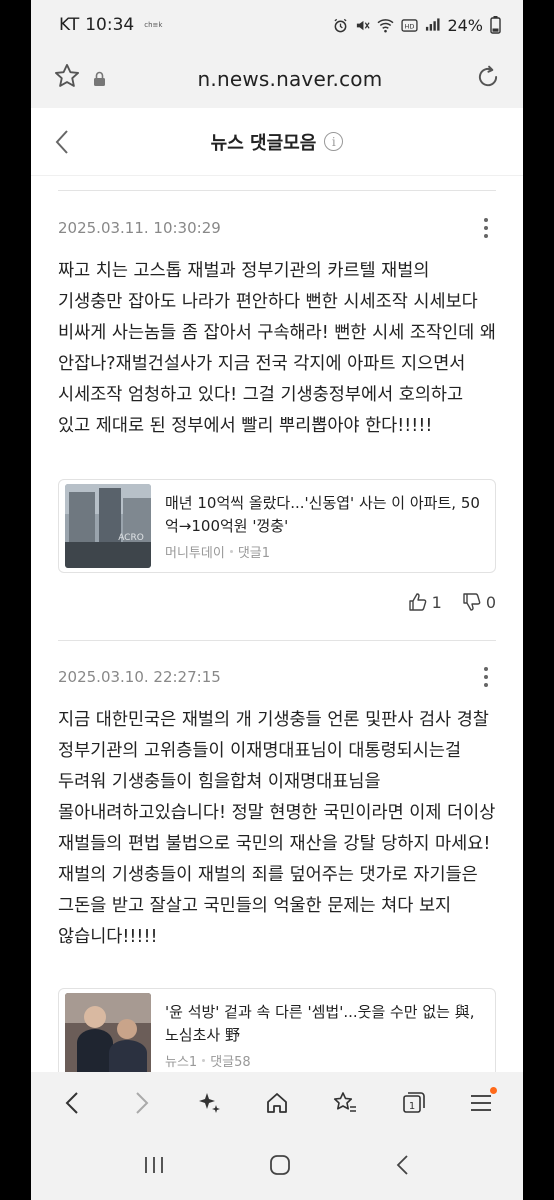 The width and height of the screenshot is (554, 1200). What do you see at coordinates (472, 602) in the screenshot?
I see `thumbs-down-icon` at bounding box center [472, 602].